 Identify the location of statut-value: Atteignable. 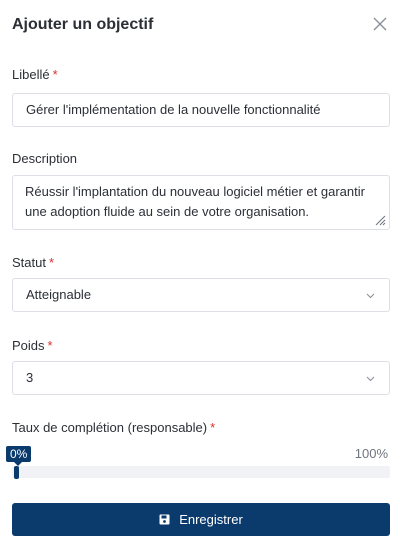
(59, 294).